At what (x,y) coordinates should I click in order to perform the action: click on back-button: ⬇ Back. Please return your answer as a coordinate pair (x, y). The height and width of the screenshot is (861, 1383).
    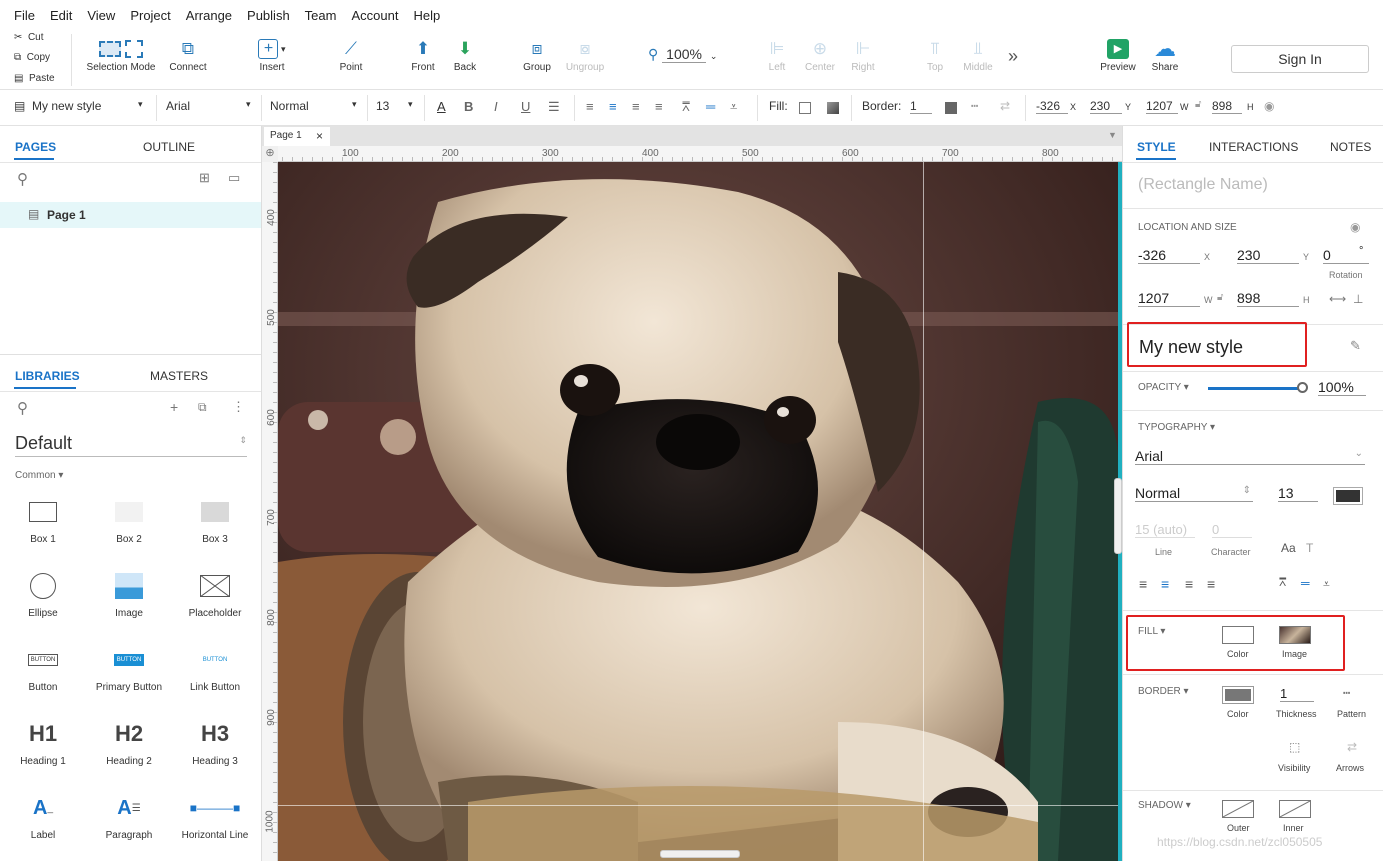
    Looking at the image, I should click on (465, 54).